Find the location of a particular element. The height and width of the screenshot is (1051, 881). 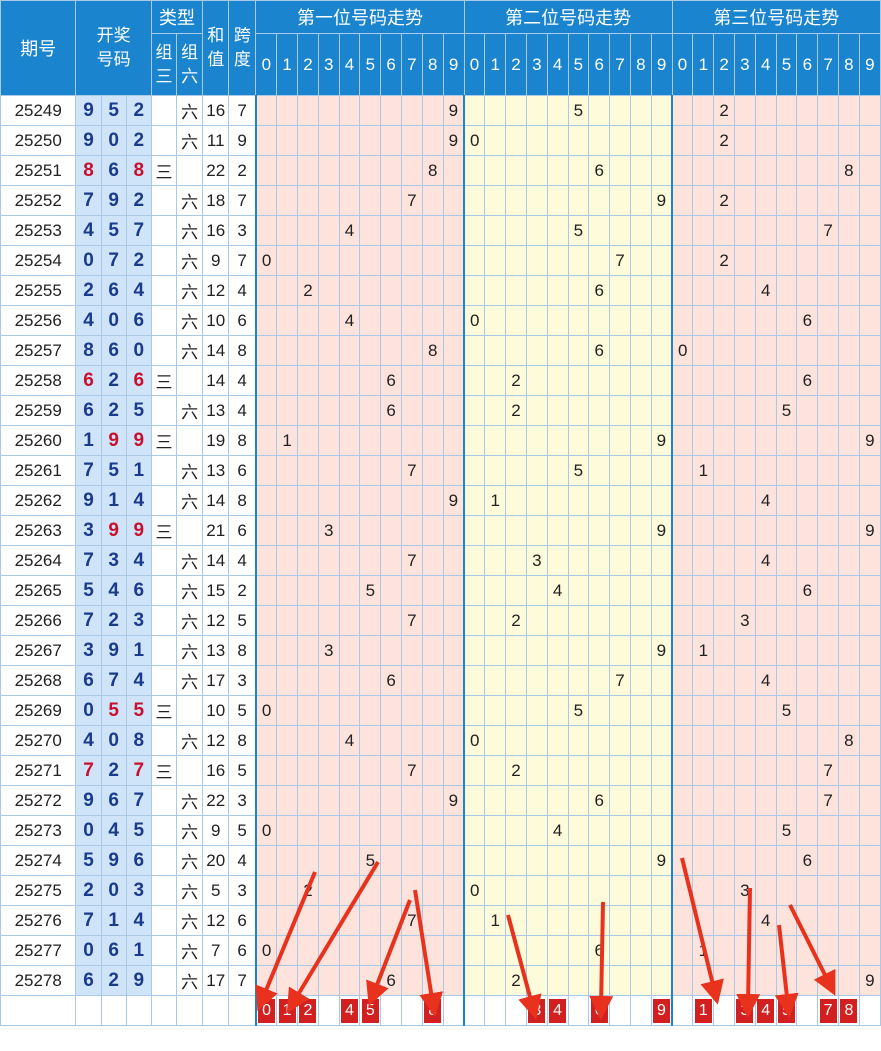

prediction-blank-cell is located at coordinates (113, 1010).